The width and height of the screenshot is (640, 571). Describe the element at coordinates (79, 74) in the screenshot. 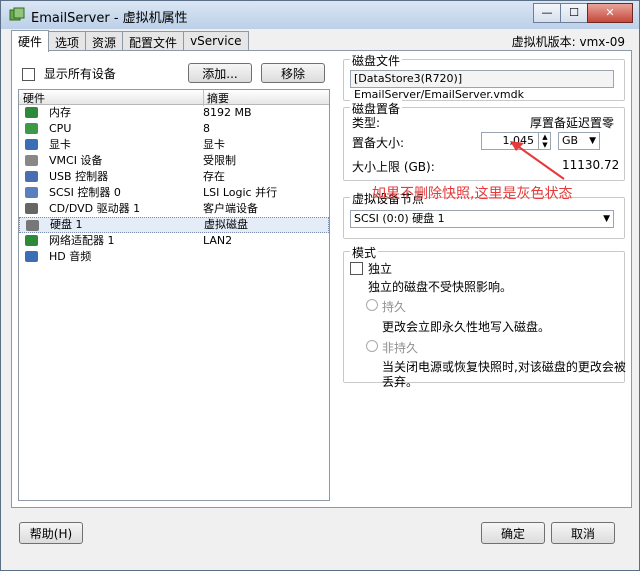

I see `show-all-label: 显示所有设备` at that location.